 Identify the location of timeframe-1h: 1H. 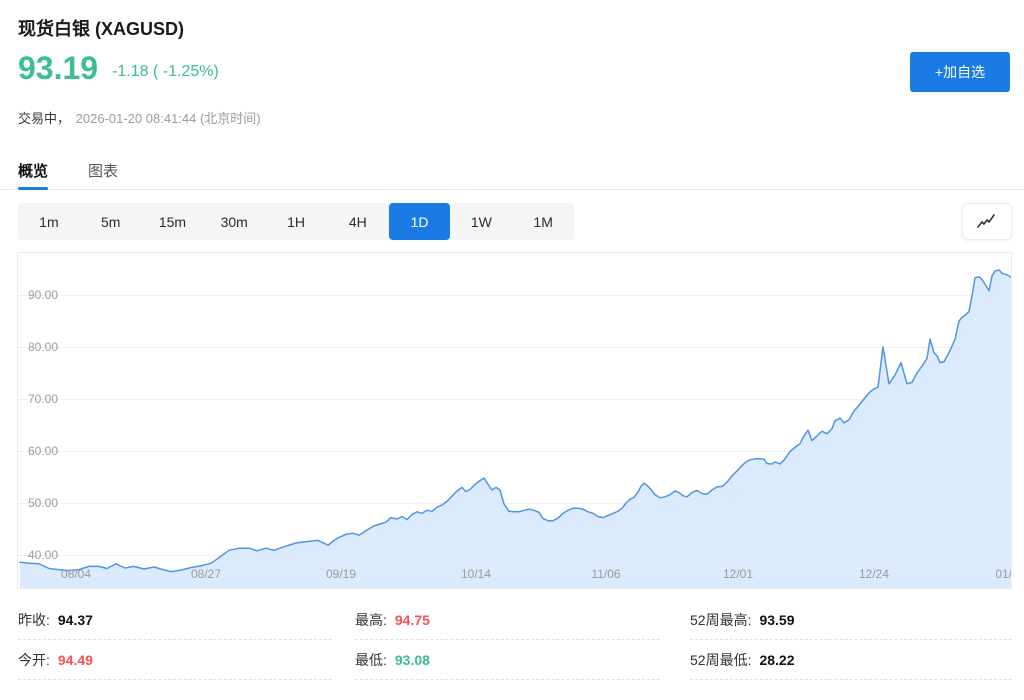
(296, 221).